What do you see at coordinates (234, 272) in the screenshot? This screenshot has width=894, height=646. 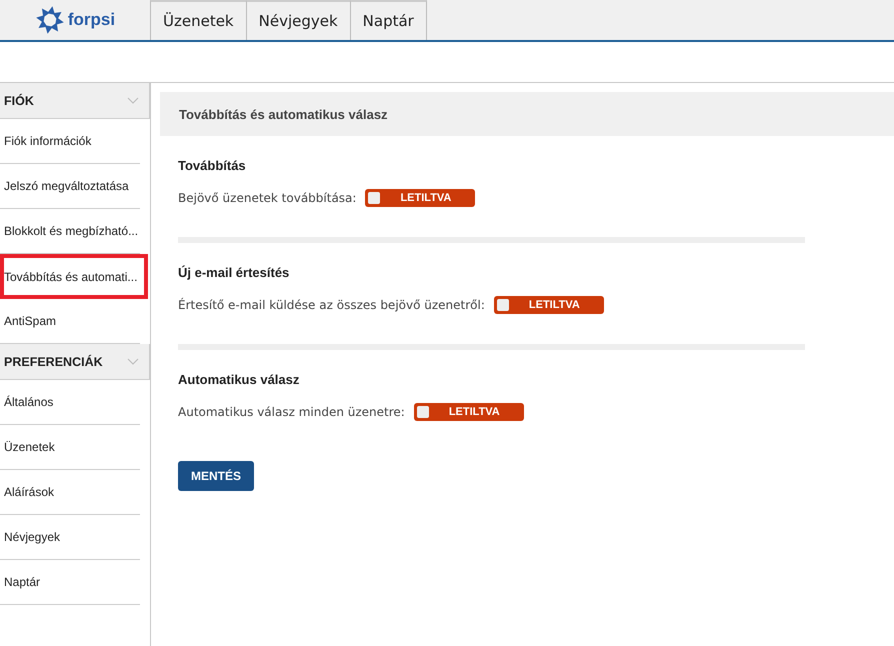 I see `section-heading: Új e-mail értesítés` at bounding box center [234, 272].